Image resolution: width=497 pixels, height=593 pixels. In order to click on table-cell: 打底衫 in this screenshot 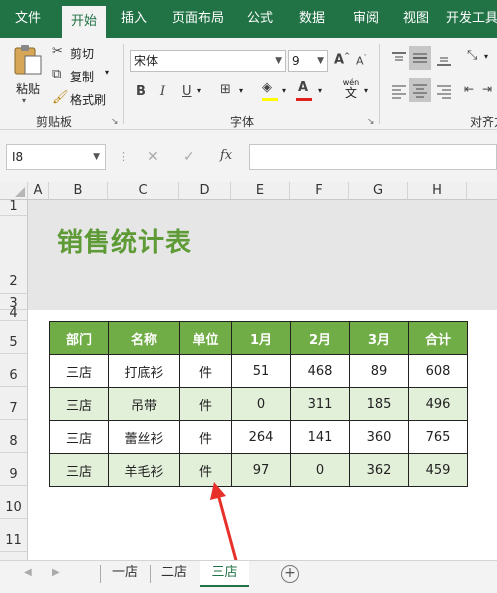, I will do `click(144, 371)`.